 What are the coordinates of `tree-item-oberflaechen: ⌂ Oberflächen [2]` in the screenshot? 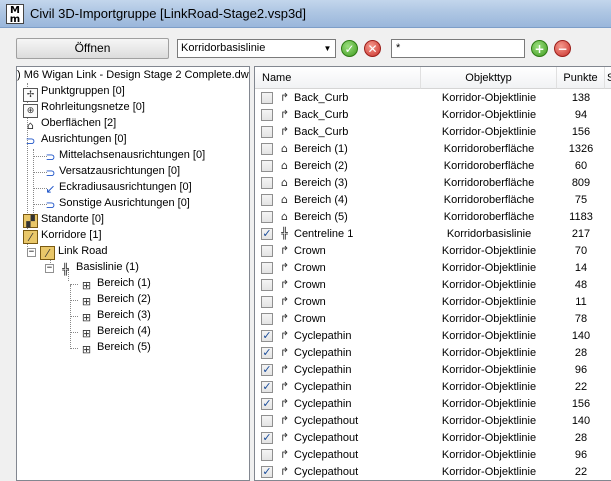 It's located at (70, 123).